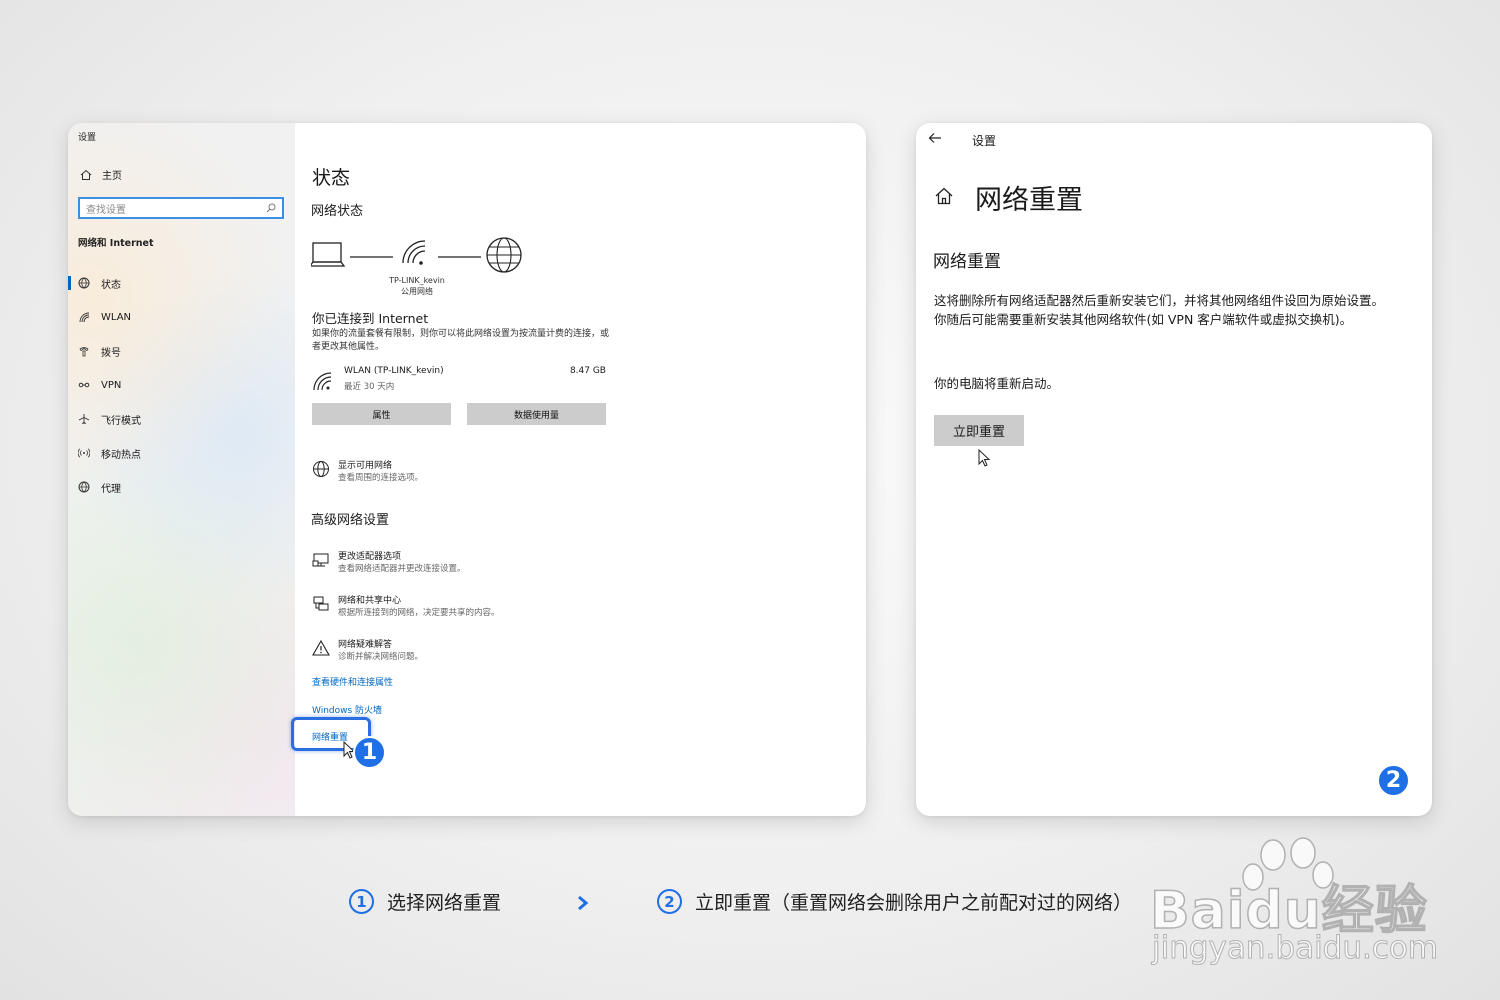 Image resolution: width=1500 pixels, height=1000 pixels. Describe the element at coordinates (587, 371) in the screenshot. I see `data-usage-amount: 8.47 GB` at that location.